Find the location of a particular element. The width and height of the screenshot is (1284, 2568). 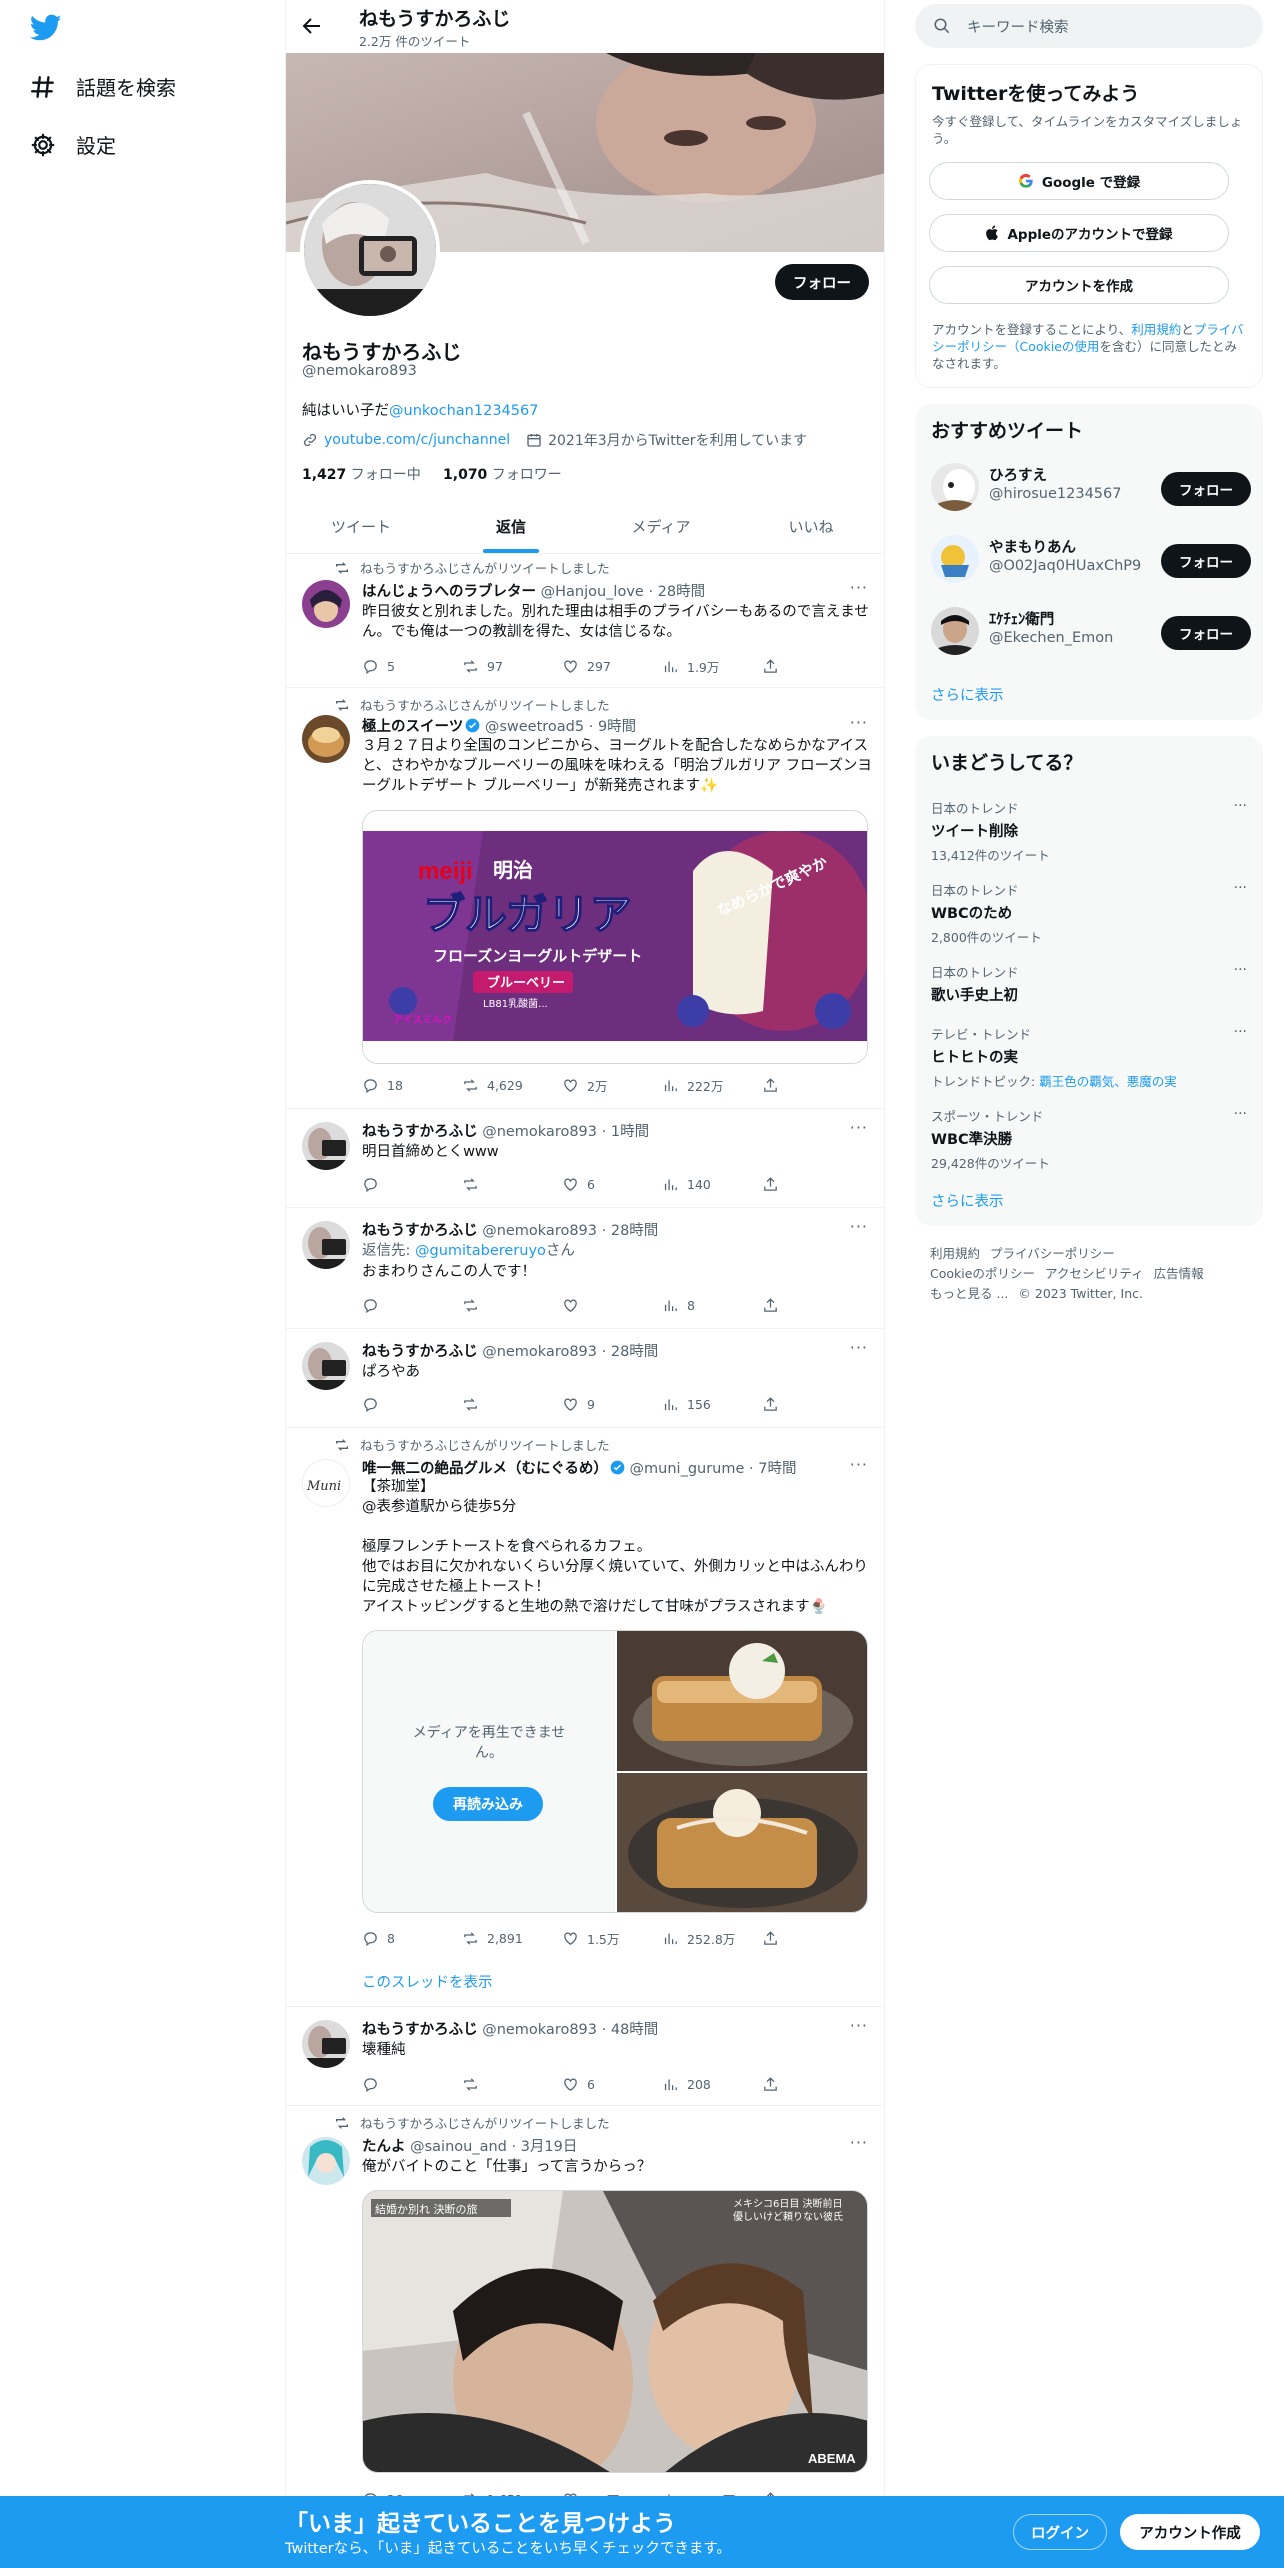

retweet-button: 97 is located at coordinates (512, 666).